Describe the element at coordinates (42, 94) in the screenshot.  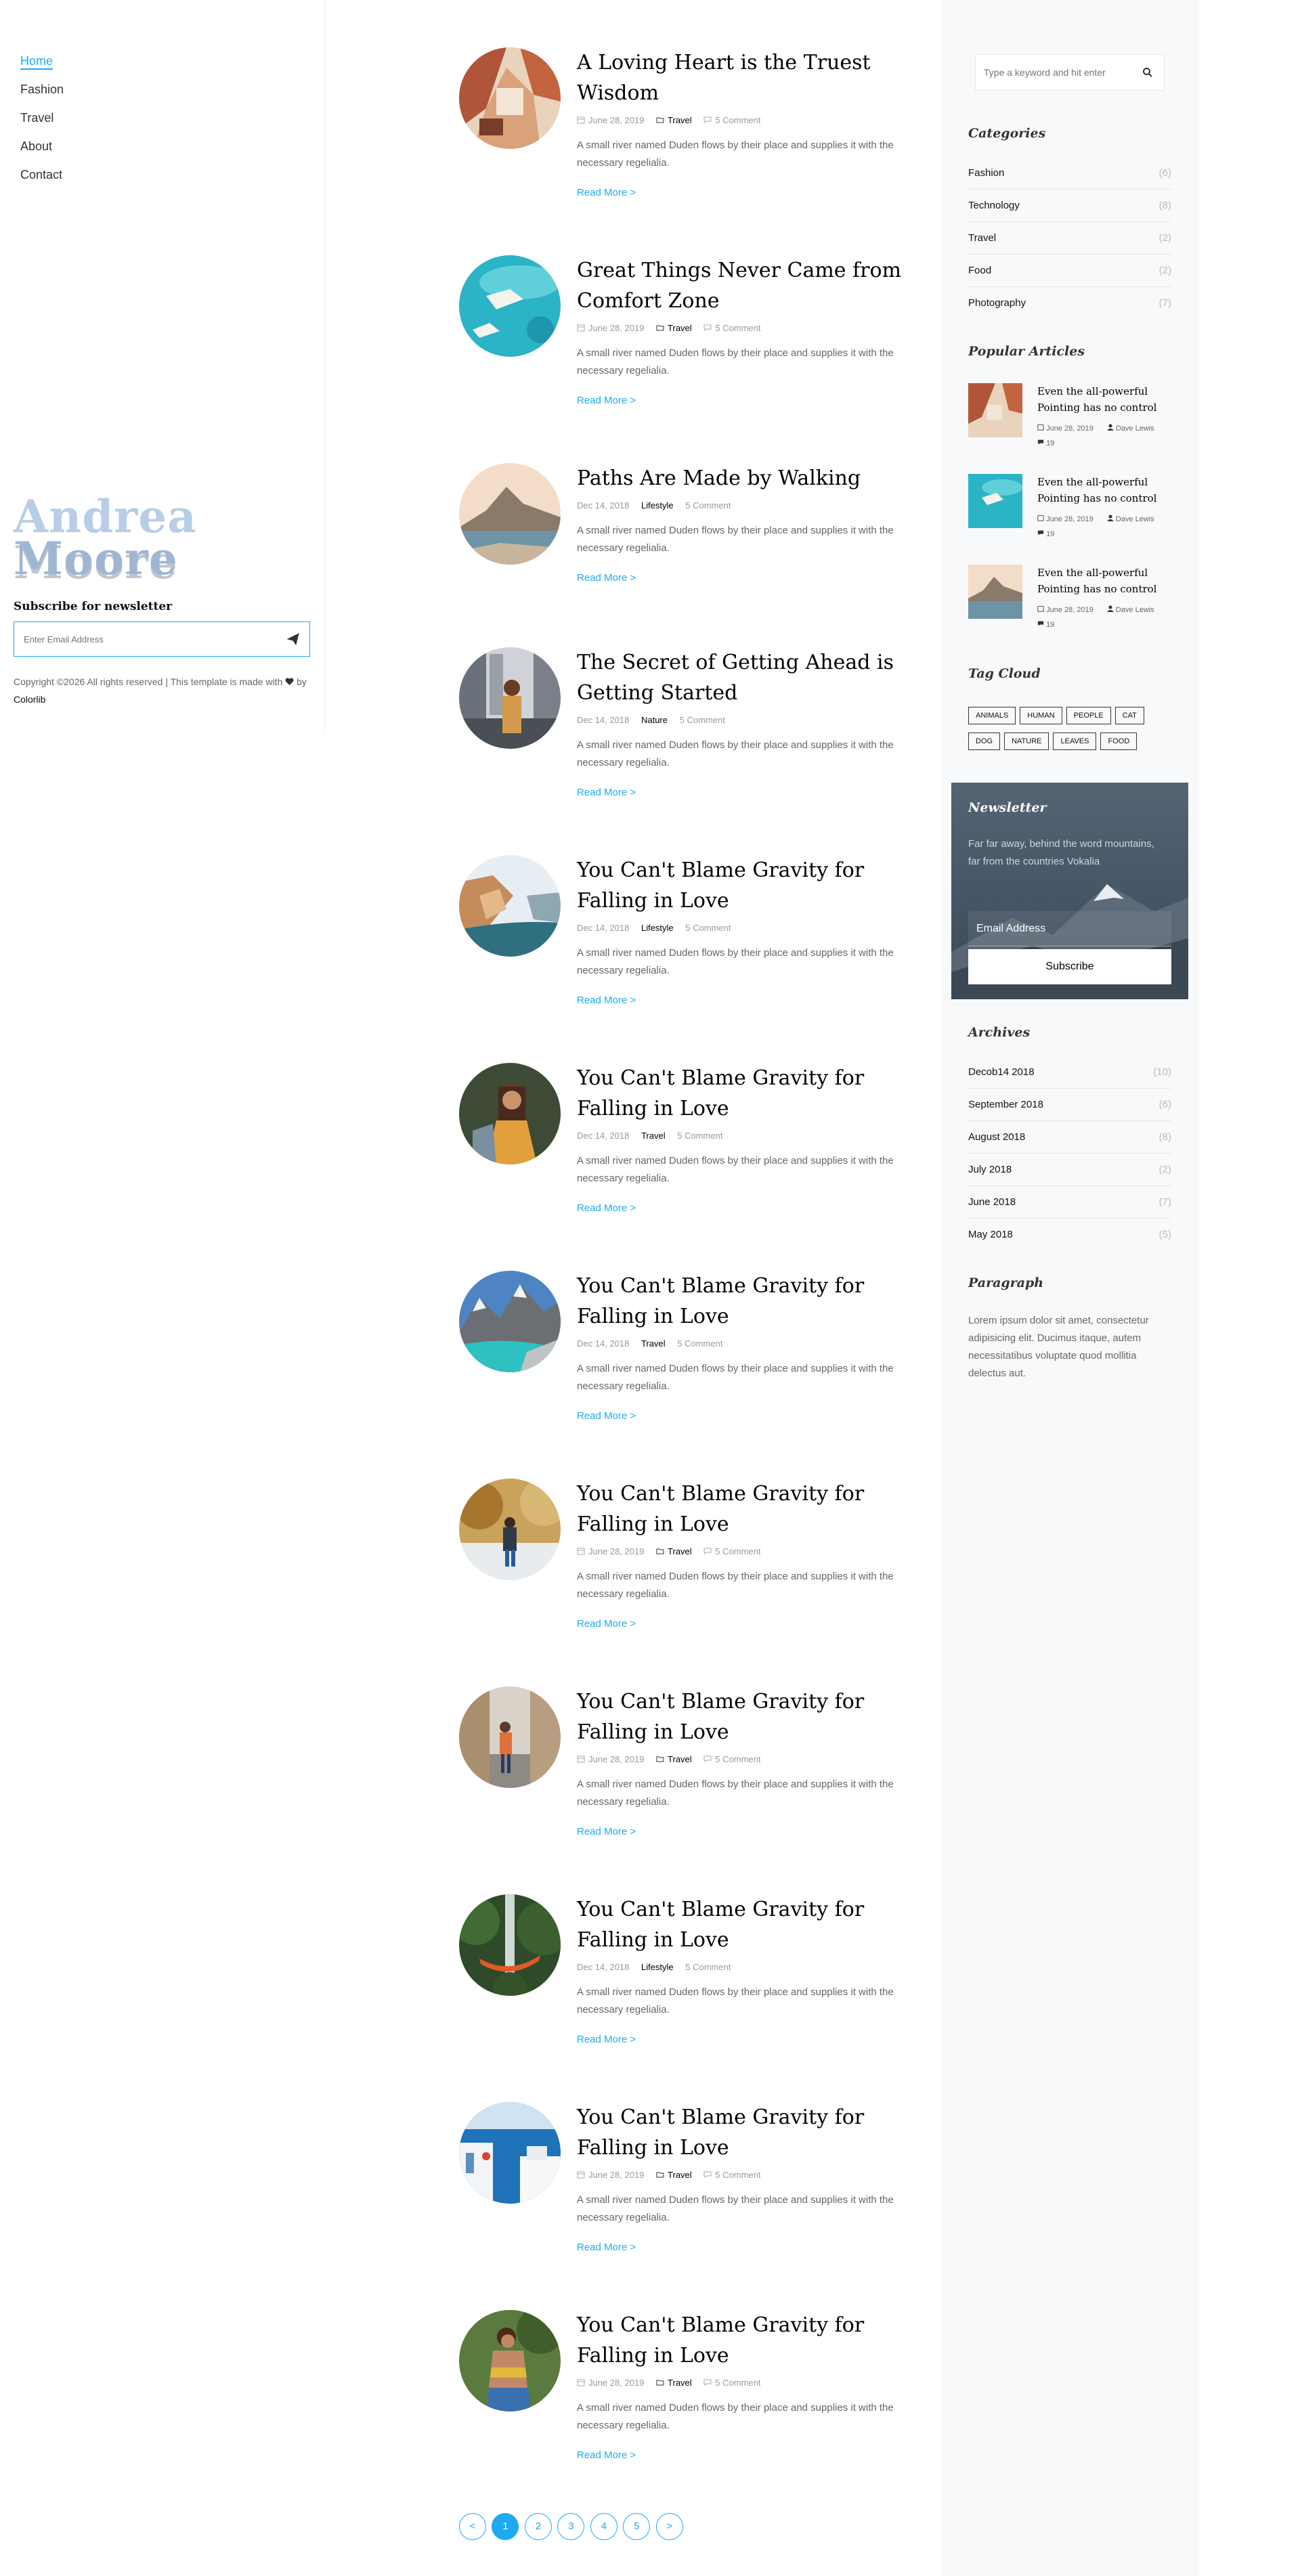
I see `nav-item-fashion: Fashion` at that location.